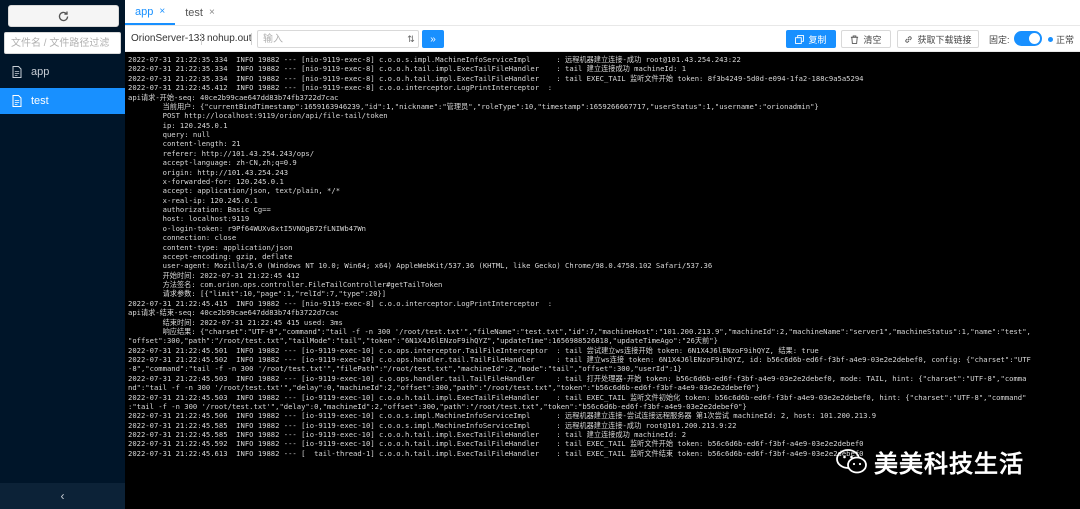 The image size is (1080, 509). What do you see at coordinates (235, 322) in the screenshot?
I see `log-line: 结束时间: 2022-07-31 21:22:45 415 used: 3ms` at bounding box center [235, 322].